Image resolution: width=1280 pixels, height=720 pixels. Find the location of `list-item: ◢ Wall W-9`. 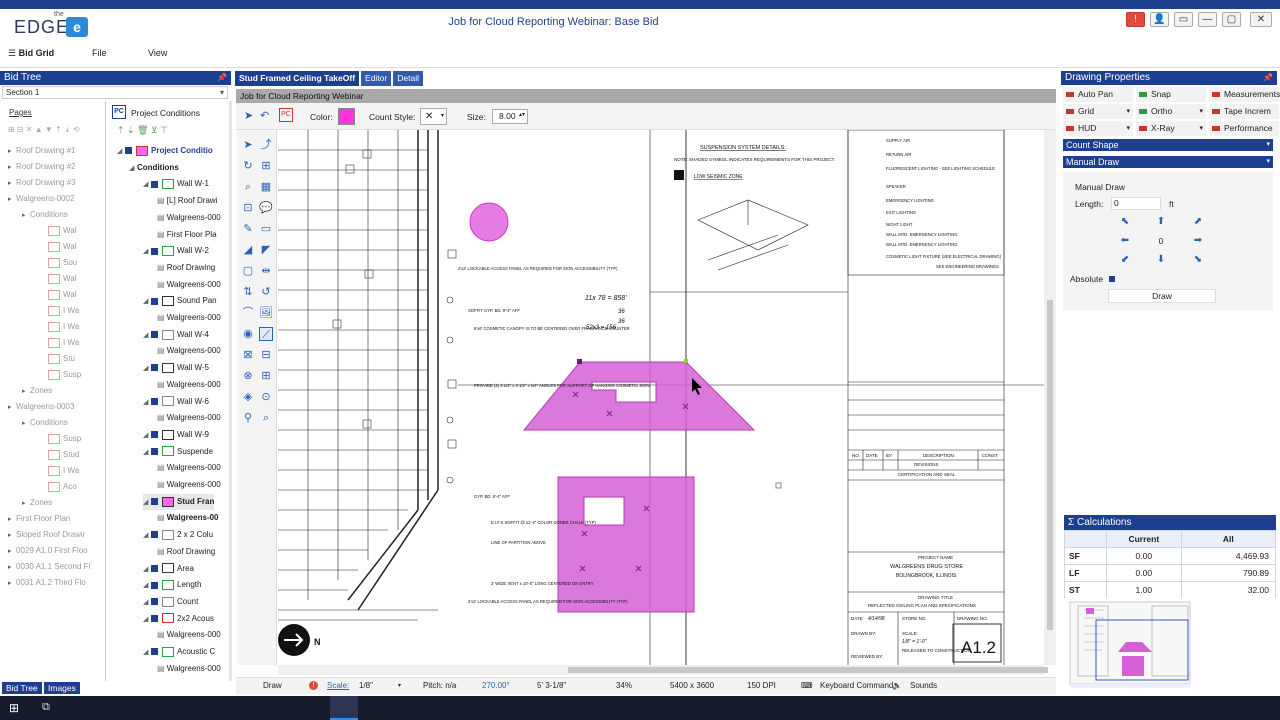

list-item: ◢ Wall W-9 is located at coordinates (176, 435).